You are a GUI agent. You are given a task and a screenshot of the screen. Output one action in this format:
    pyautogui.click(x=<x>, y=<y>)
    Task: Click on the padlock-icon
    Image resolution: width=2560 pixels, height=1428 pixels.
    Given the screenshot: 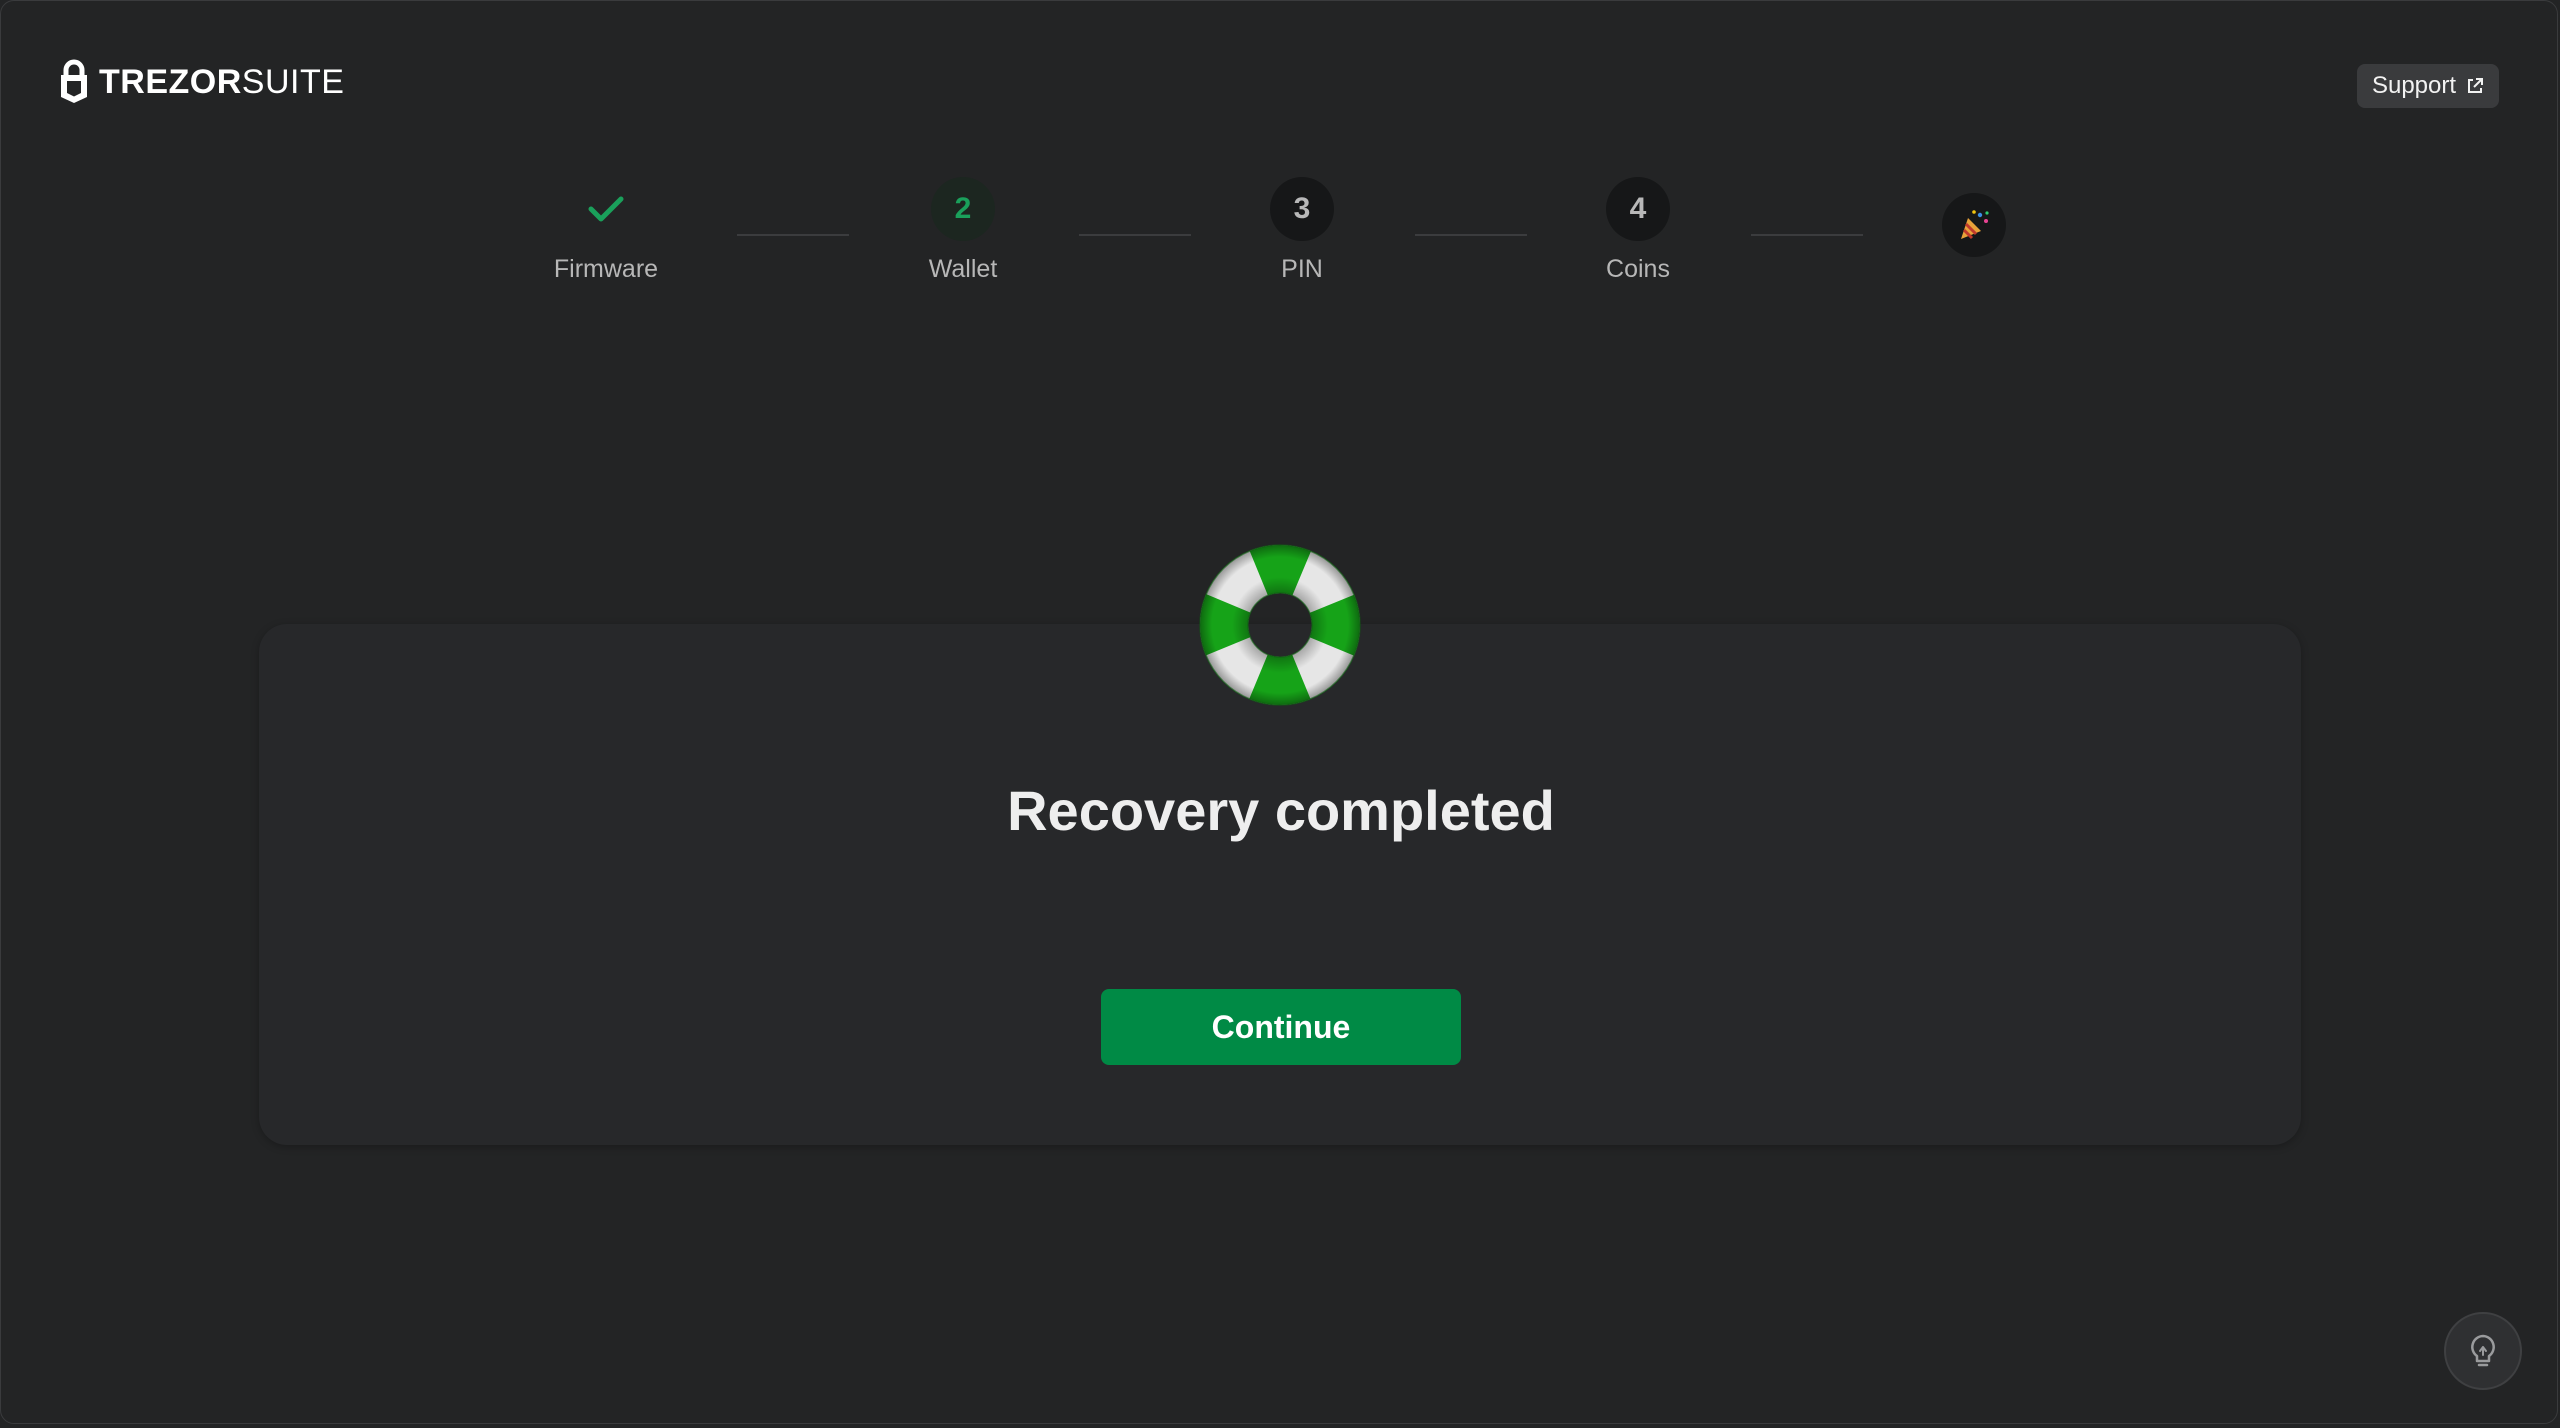 What is the action you would take?
    pyautogui.click(x=74, y=81)
    